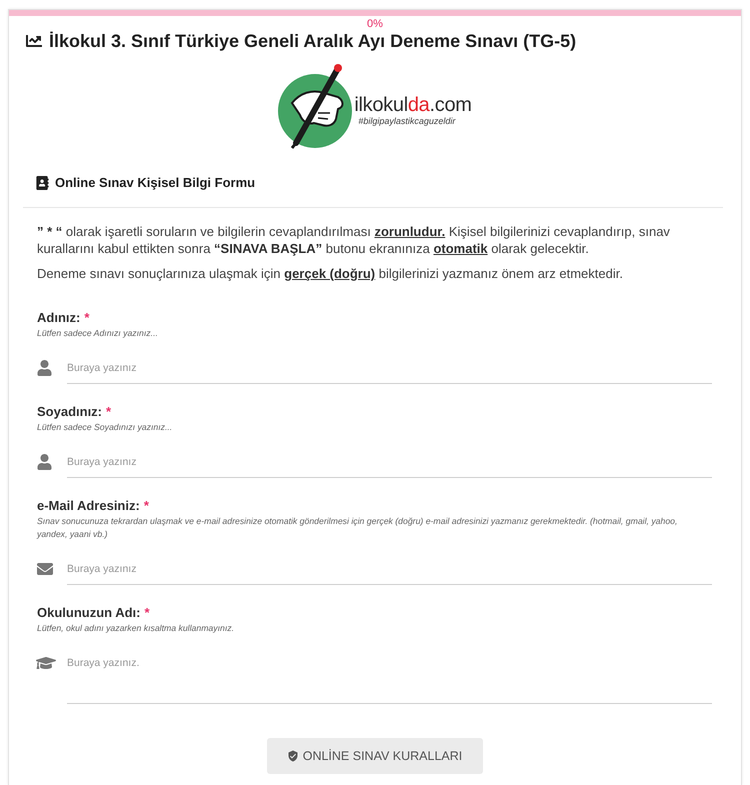  What do you see at coordinates (312, 41) in the screenshot?
I see `page-title: İlkokul 3. Sınıf Türkiye Geneli Aralık Ayı Deneme Sınavı (TG-5)` at bounding box center [312, 41].